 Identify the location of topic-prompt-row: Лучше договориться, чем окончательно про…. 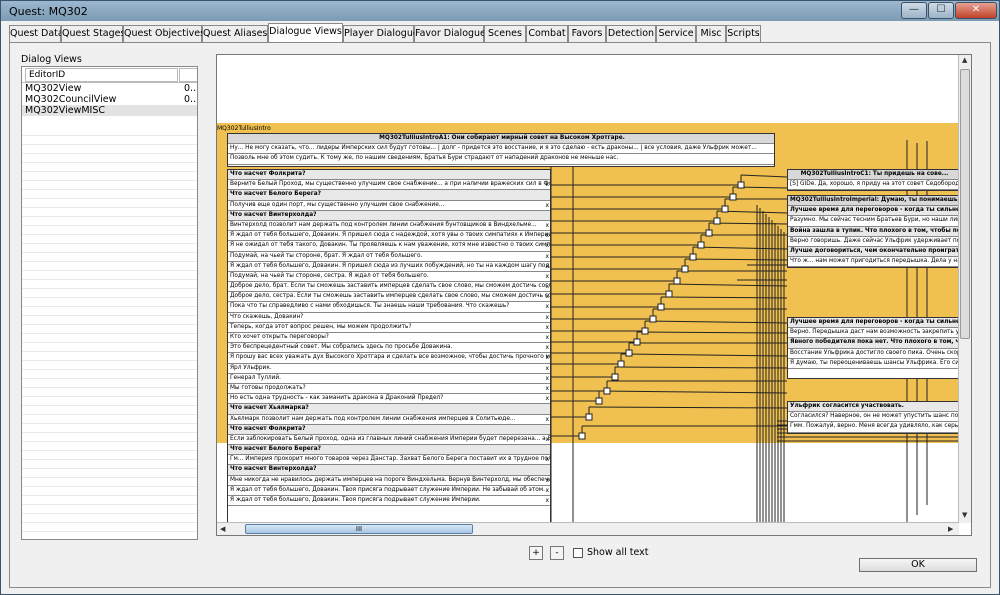
(873, 252).